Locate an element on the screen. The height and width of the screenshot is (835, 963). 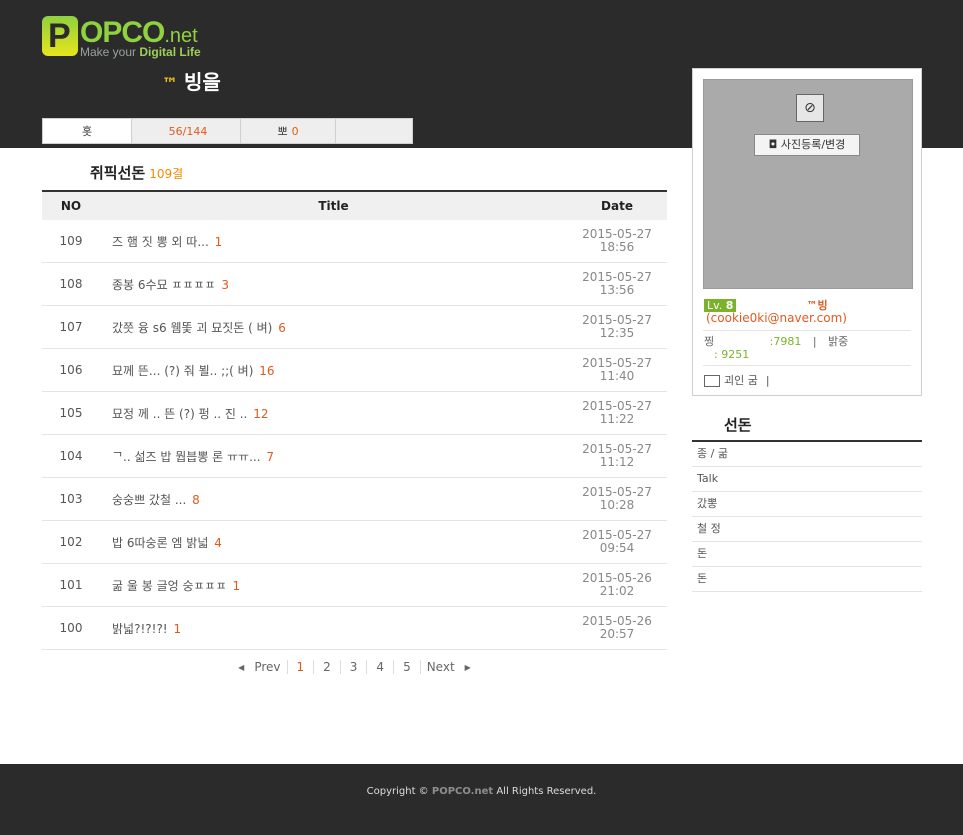
table-header: NO Title Date is located at coordinates (354, 205).